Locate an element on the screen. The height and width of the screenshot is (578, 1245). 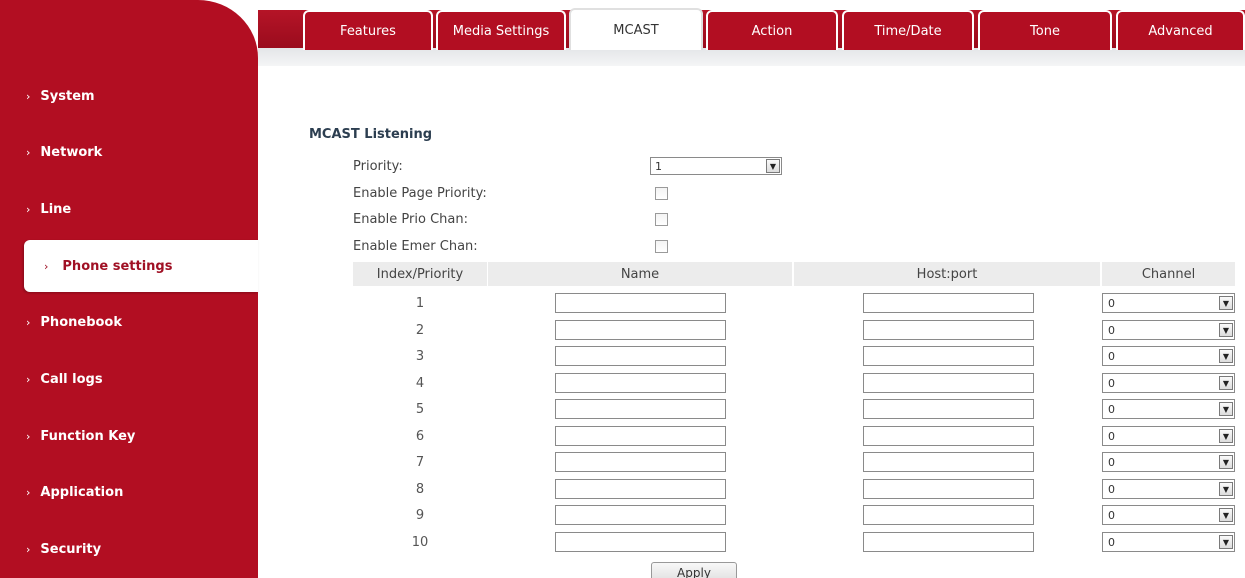
row-index: 10 is located at coordinates (420, 542).